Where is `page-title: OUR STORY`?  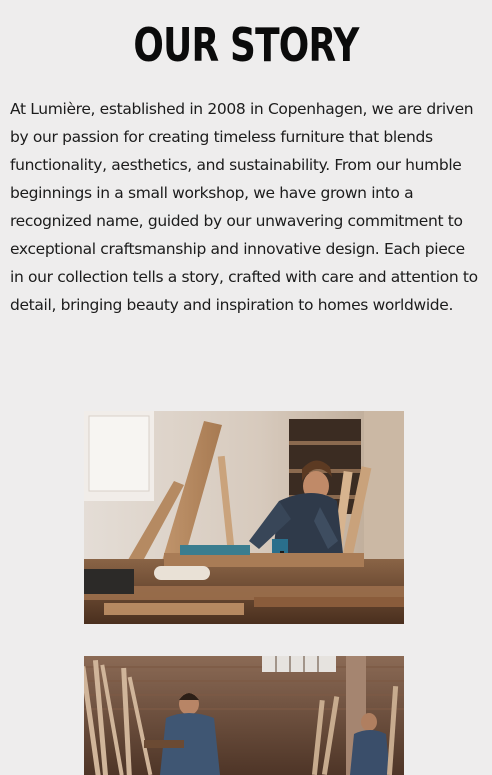 page-title: OUR STORY is located at coordinates (246, 45).